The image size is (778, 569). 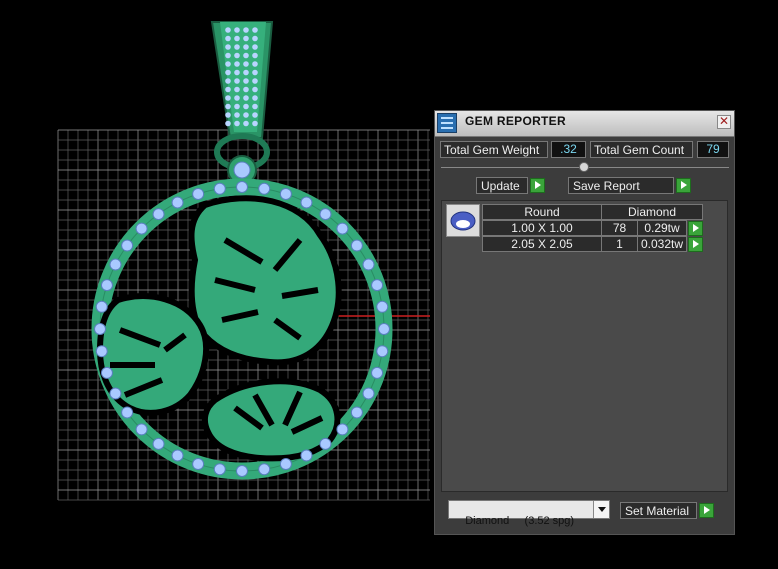 What do you see at coordinates (542, 244) in the screenshot?
I see `row2-size: 2.05 X 2.05` at bounding box center [542, 244].